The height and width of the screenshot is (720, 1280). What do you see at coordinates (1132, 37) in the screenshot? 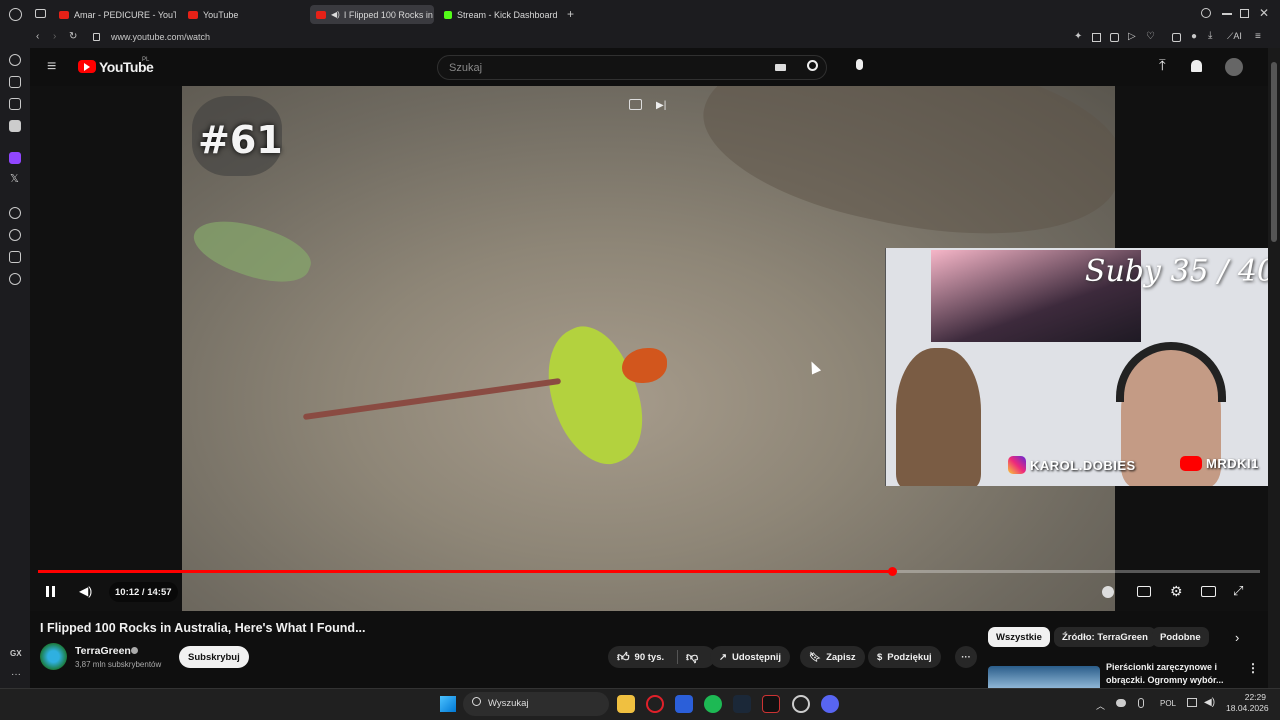
I see `send-icon: ▷` at bounding box center [1132, 37].